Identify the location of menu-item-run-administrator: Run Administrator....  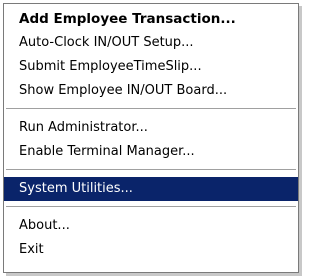
(151, 128).